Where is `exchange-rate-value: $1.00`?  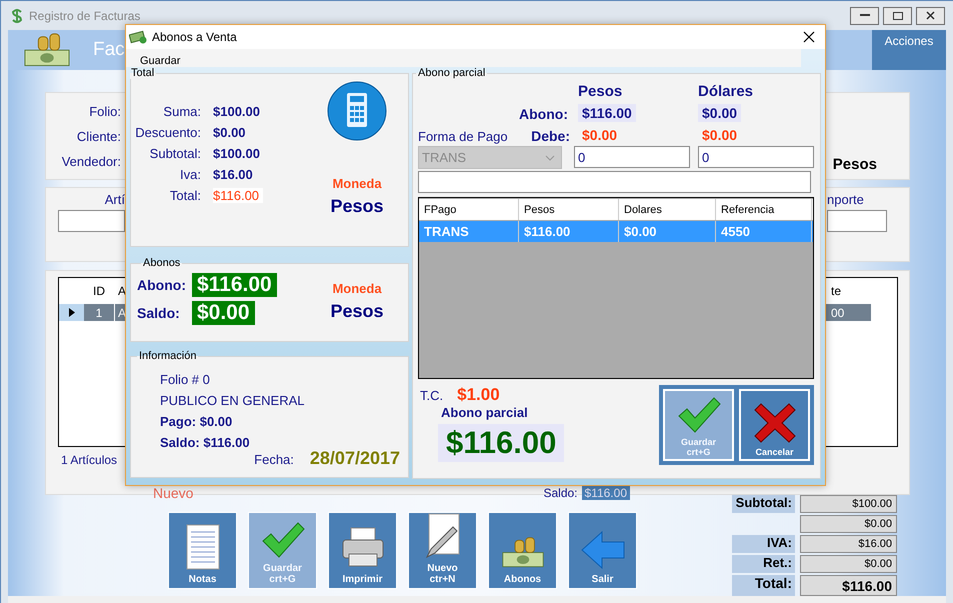
exchange-rate-value: $1.00 is located at coordinates (478, 395).